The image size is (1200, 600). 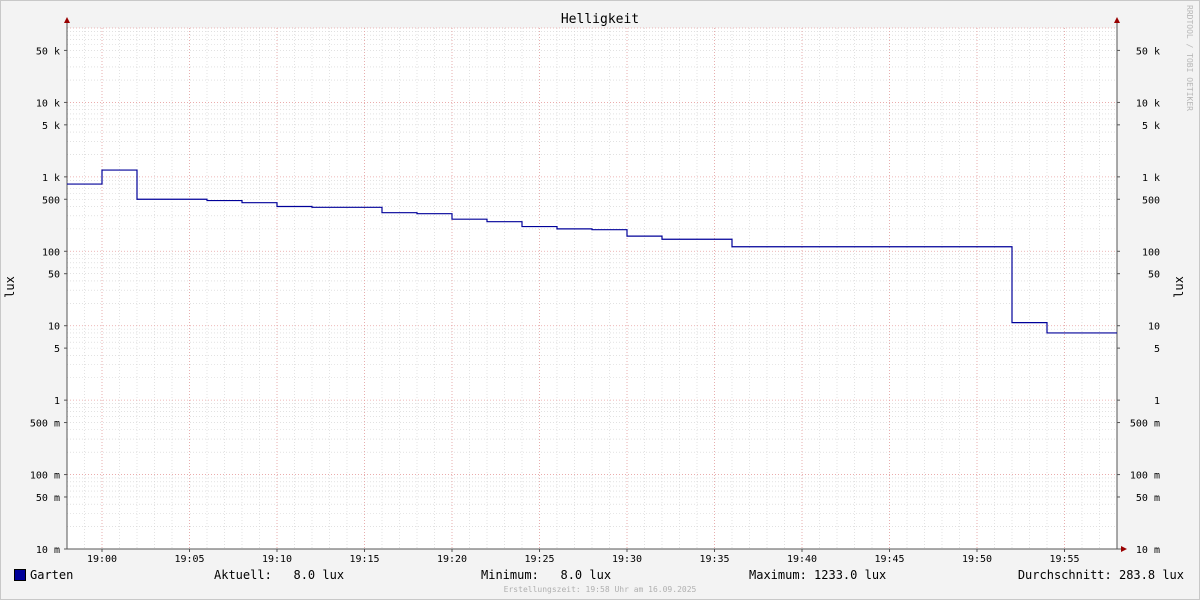 What do you see at coordinates (1151, 126) in the screenshot?
I see `y-tick-label-right: 5 k` at bounding box center [1151, 126].